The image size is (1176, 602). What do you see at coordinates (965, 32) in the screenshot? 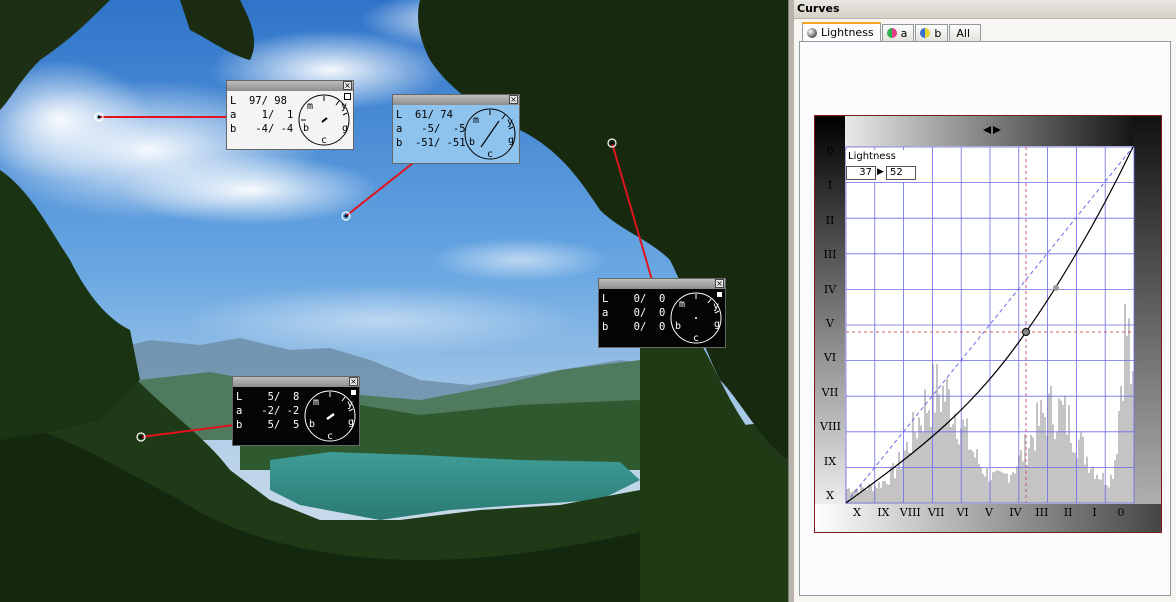
I see `tab-all: All` at bounding box center [965, 32].